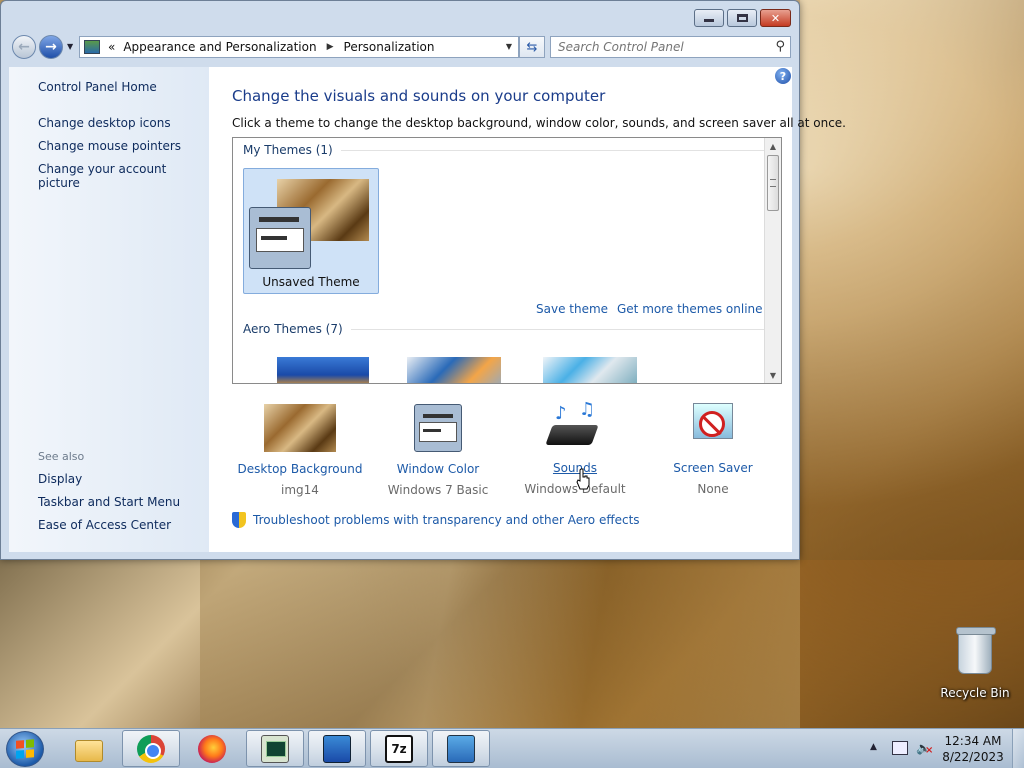 Image resolution: width=1024 pixels, height=768 pixels. What do you see at coordinates (509, 46) in the screenshot?
I see `address-dropdown-icon: ▼` at bounding box center [509, 46].